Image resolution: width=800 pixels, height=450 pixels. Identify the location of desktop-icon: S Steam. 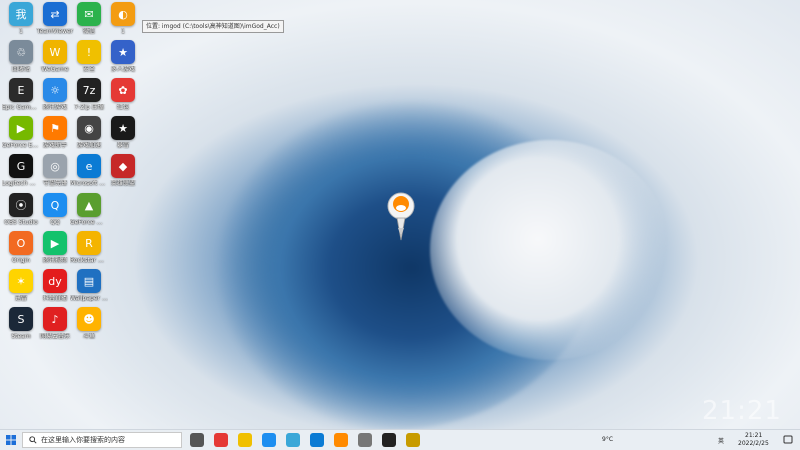
(21, 323).